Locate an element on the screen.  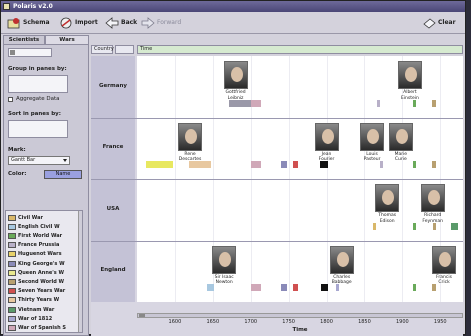
legend-item: Second World W is located at coordinates (44, 281).